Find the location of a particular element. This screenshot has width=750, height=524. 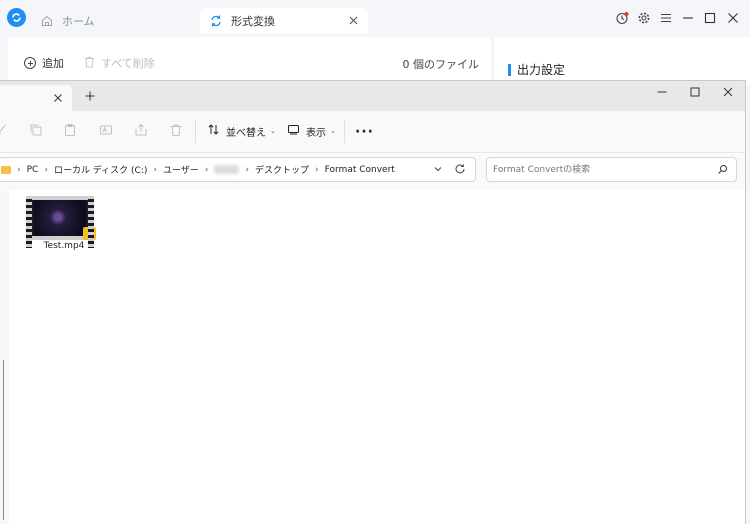

gear-icon is located at coordinates (644, 18).